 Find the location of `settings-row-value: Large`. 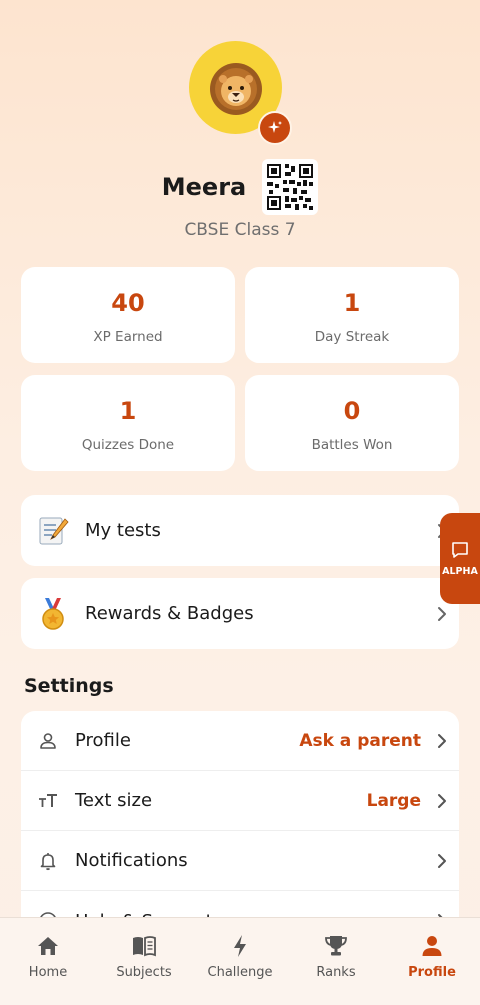

settings-row-value: Large is located at coordinates (393, 800).